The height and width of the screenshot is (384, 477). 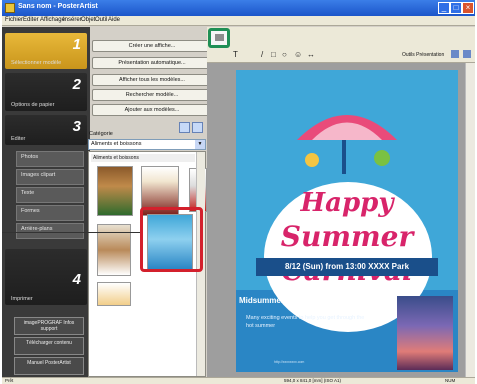 I want to click on menu-editer: Editer, so click(x=31, y=20).